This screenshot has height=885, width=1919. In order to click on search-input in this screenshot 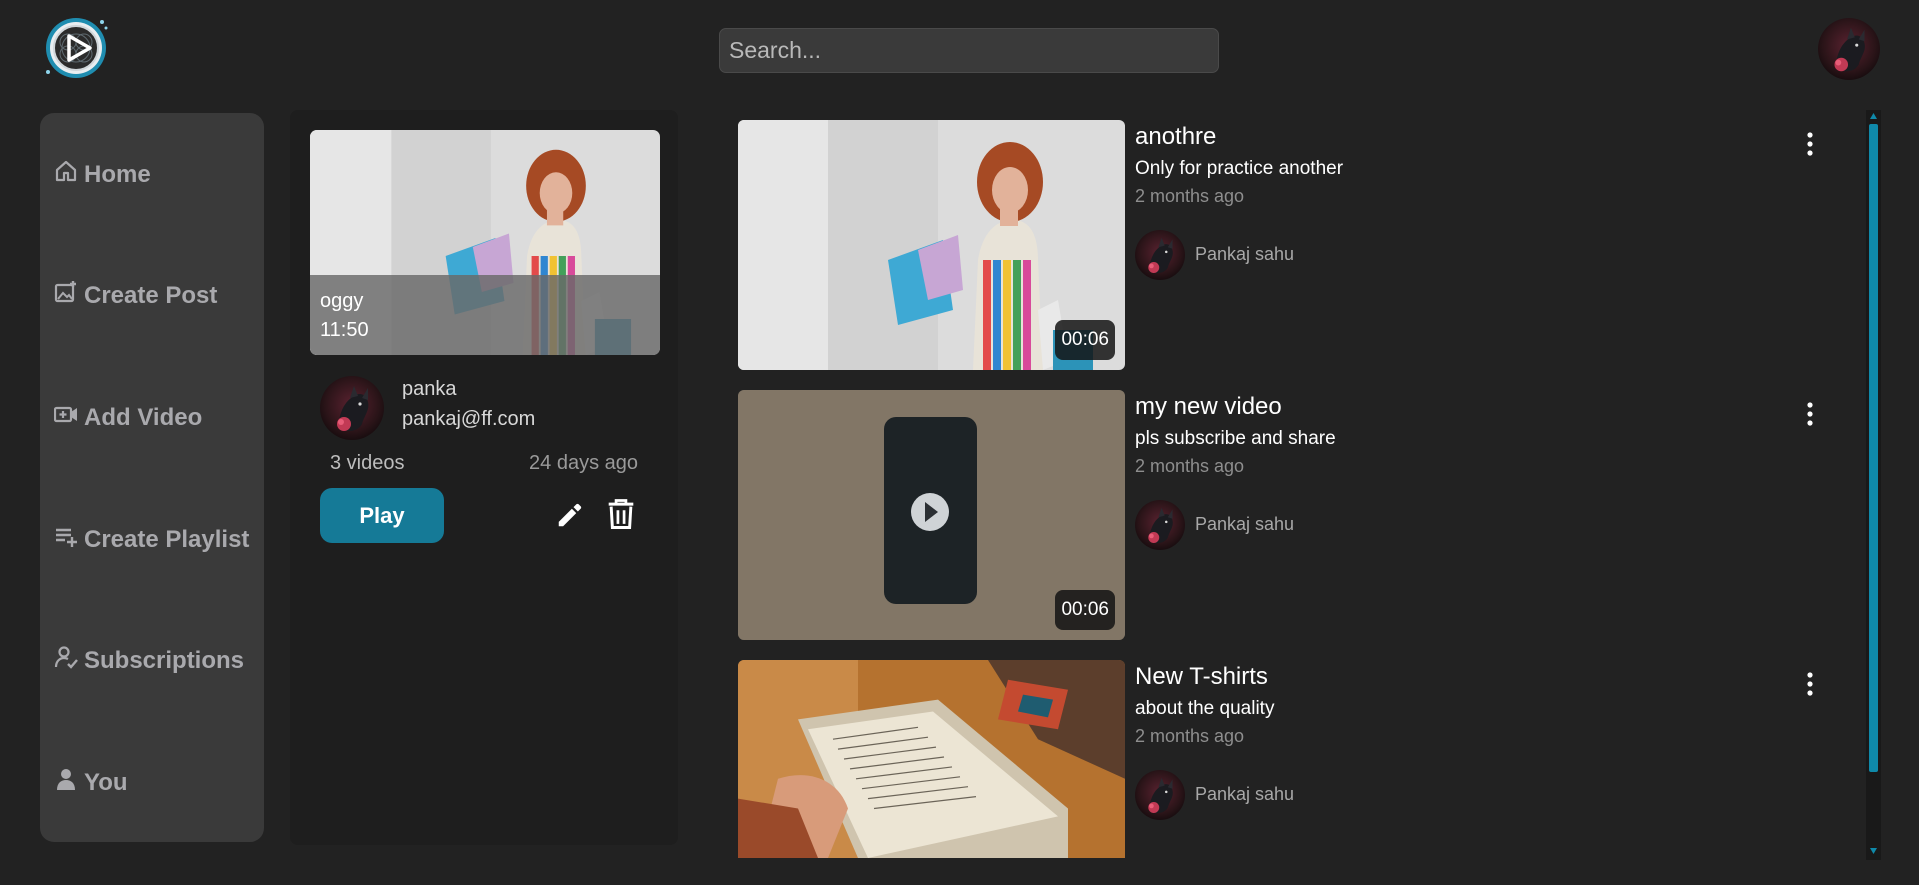, I will do `click(969, 50)`.